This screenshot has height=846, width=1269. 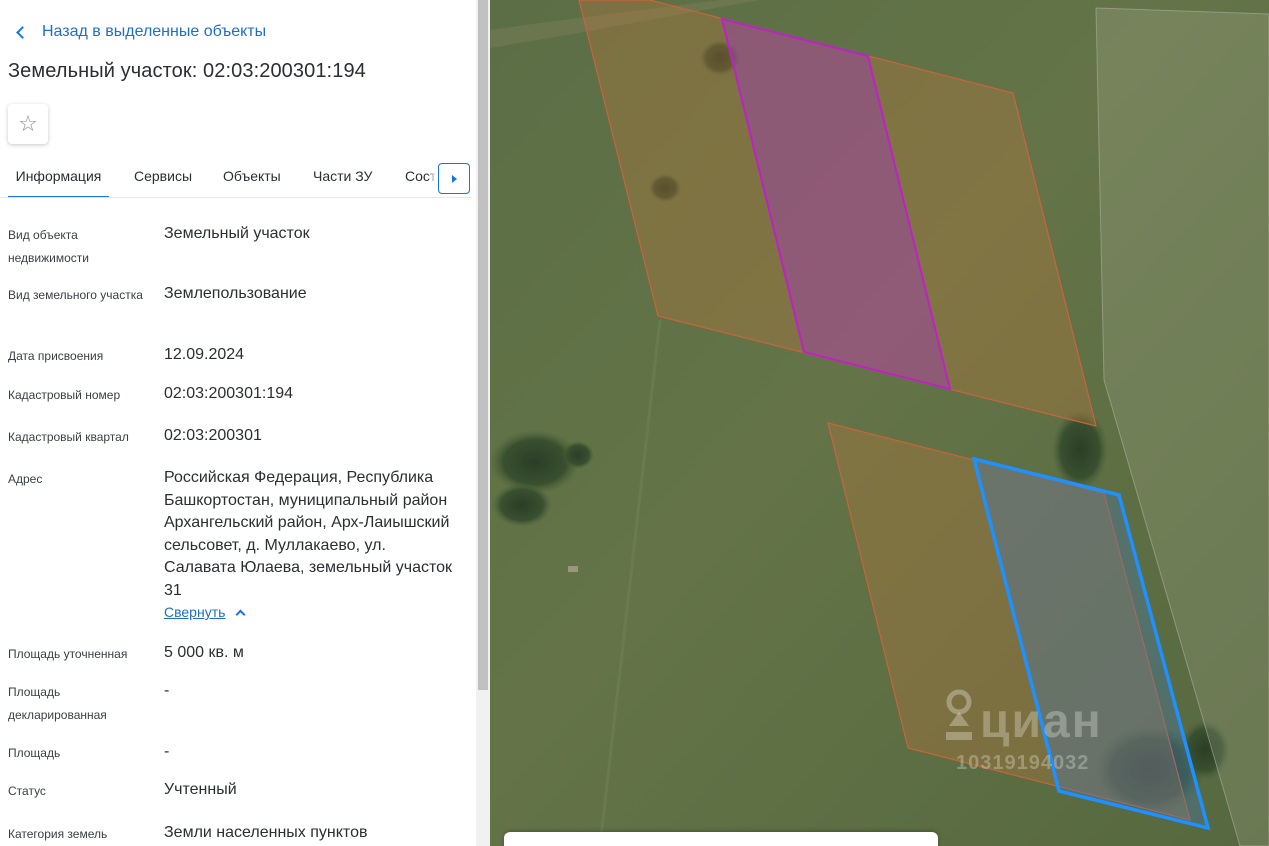 What do you see at coordinates (34, 753) in the screenshot?
I see `field-label-area: Площадь` at bounding box center [34, 753].